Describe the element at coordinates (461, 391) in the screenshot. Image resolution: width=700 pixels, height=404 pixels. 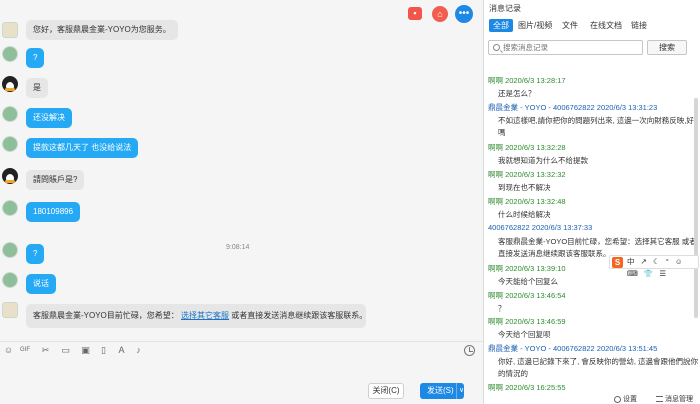
I see `send-options-chevron-icon: ∨` at that location.